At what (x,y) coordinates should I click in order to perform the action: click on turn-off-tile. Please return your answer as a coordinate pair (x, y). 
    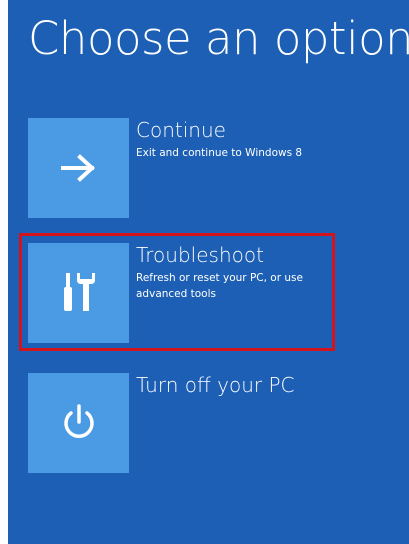
    Looking at the image, I should click on (78, 423).